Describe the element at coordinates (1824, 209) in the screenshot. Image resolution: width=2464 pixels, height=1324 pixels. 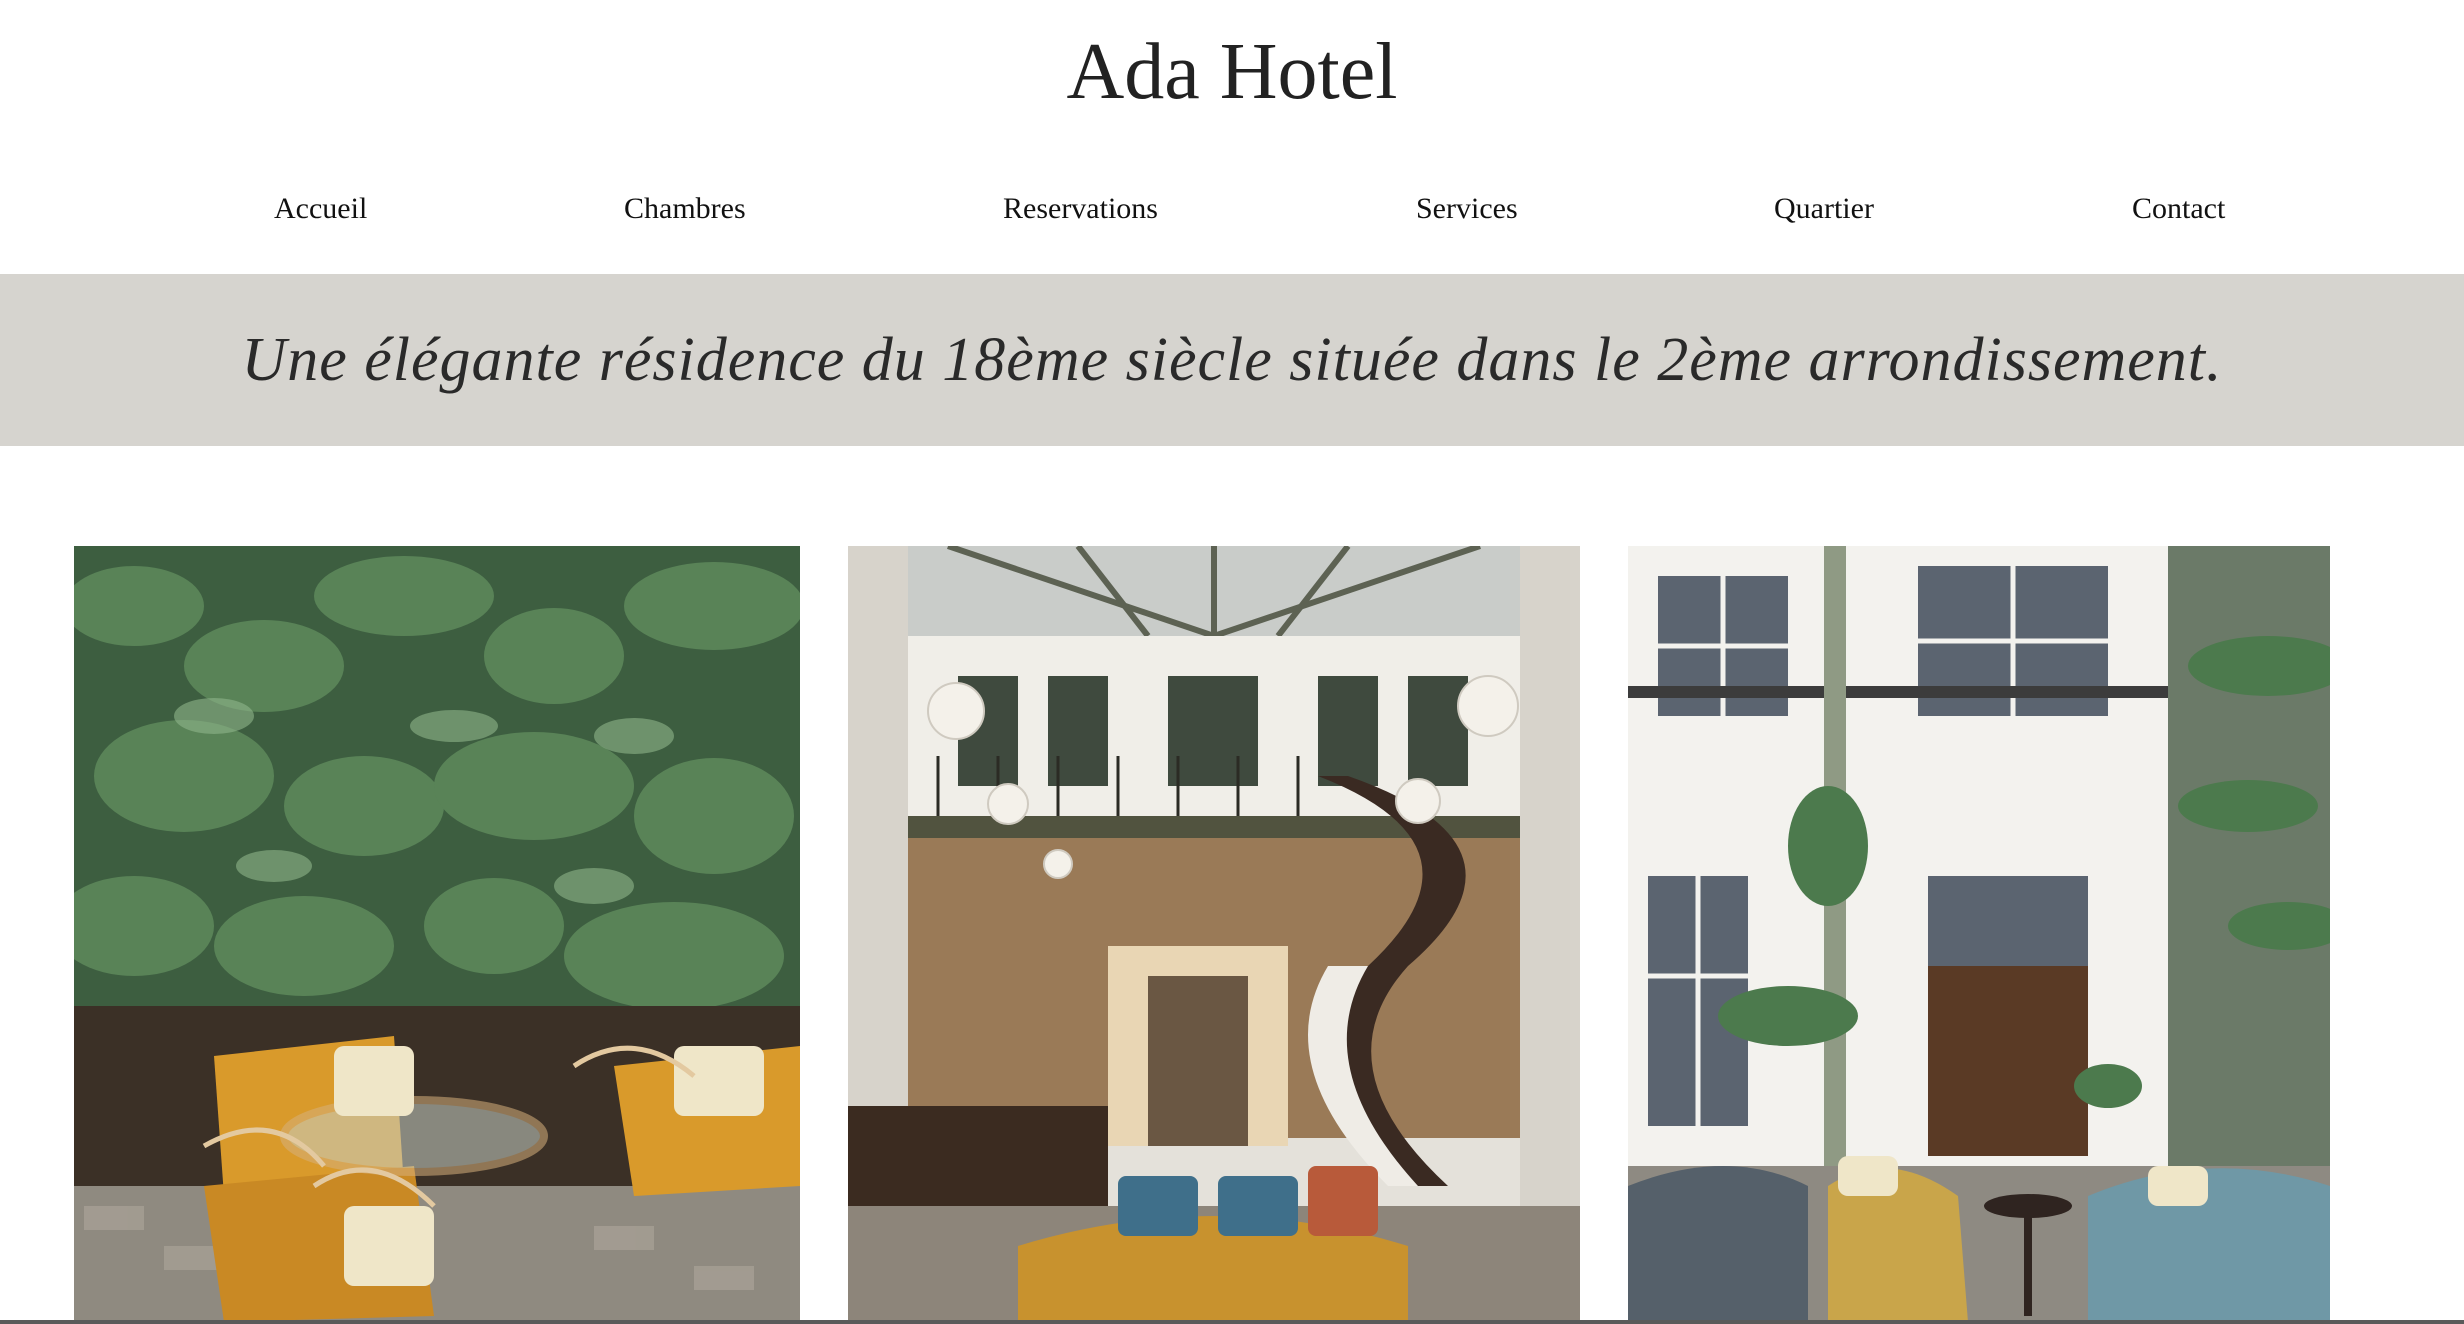
I see `nav-item-quartier: Quartier` at that location.